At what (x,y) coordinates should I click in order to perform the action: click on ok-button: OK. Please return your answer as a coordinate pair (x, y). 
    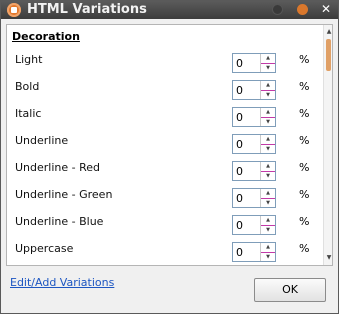
    Looking at the image, I should click on (290, 290).